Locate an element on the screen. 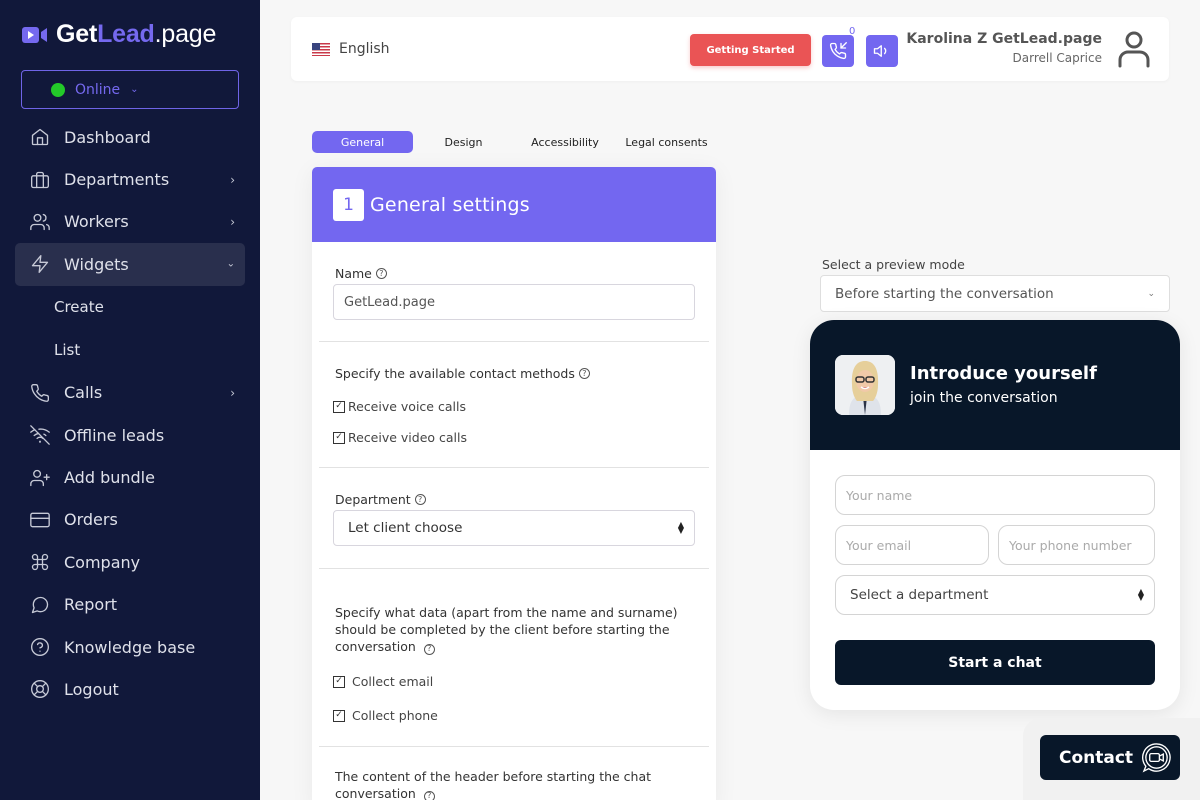  logo-text: GetLead.page is located at coordinates (136, 34).